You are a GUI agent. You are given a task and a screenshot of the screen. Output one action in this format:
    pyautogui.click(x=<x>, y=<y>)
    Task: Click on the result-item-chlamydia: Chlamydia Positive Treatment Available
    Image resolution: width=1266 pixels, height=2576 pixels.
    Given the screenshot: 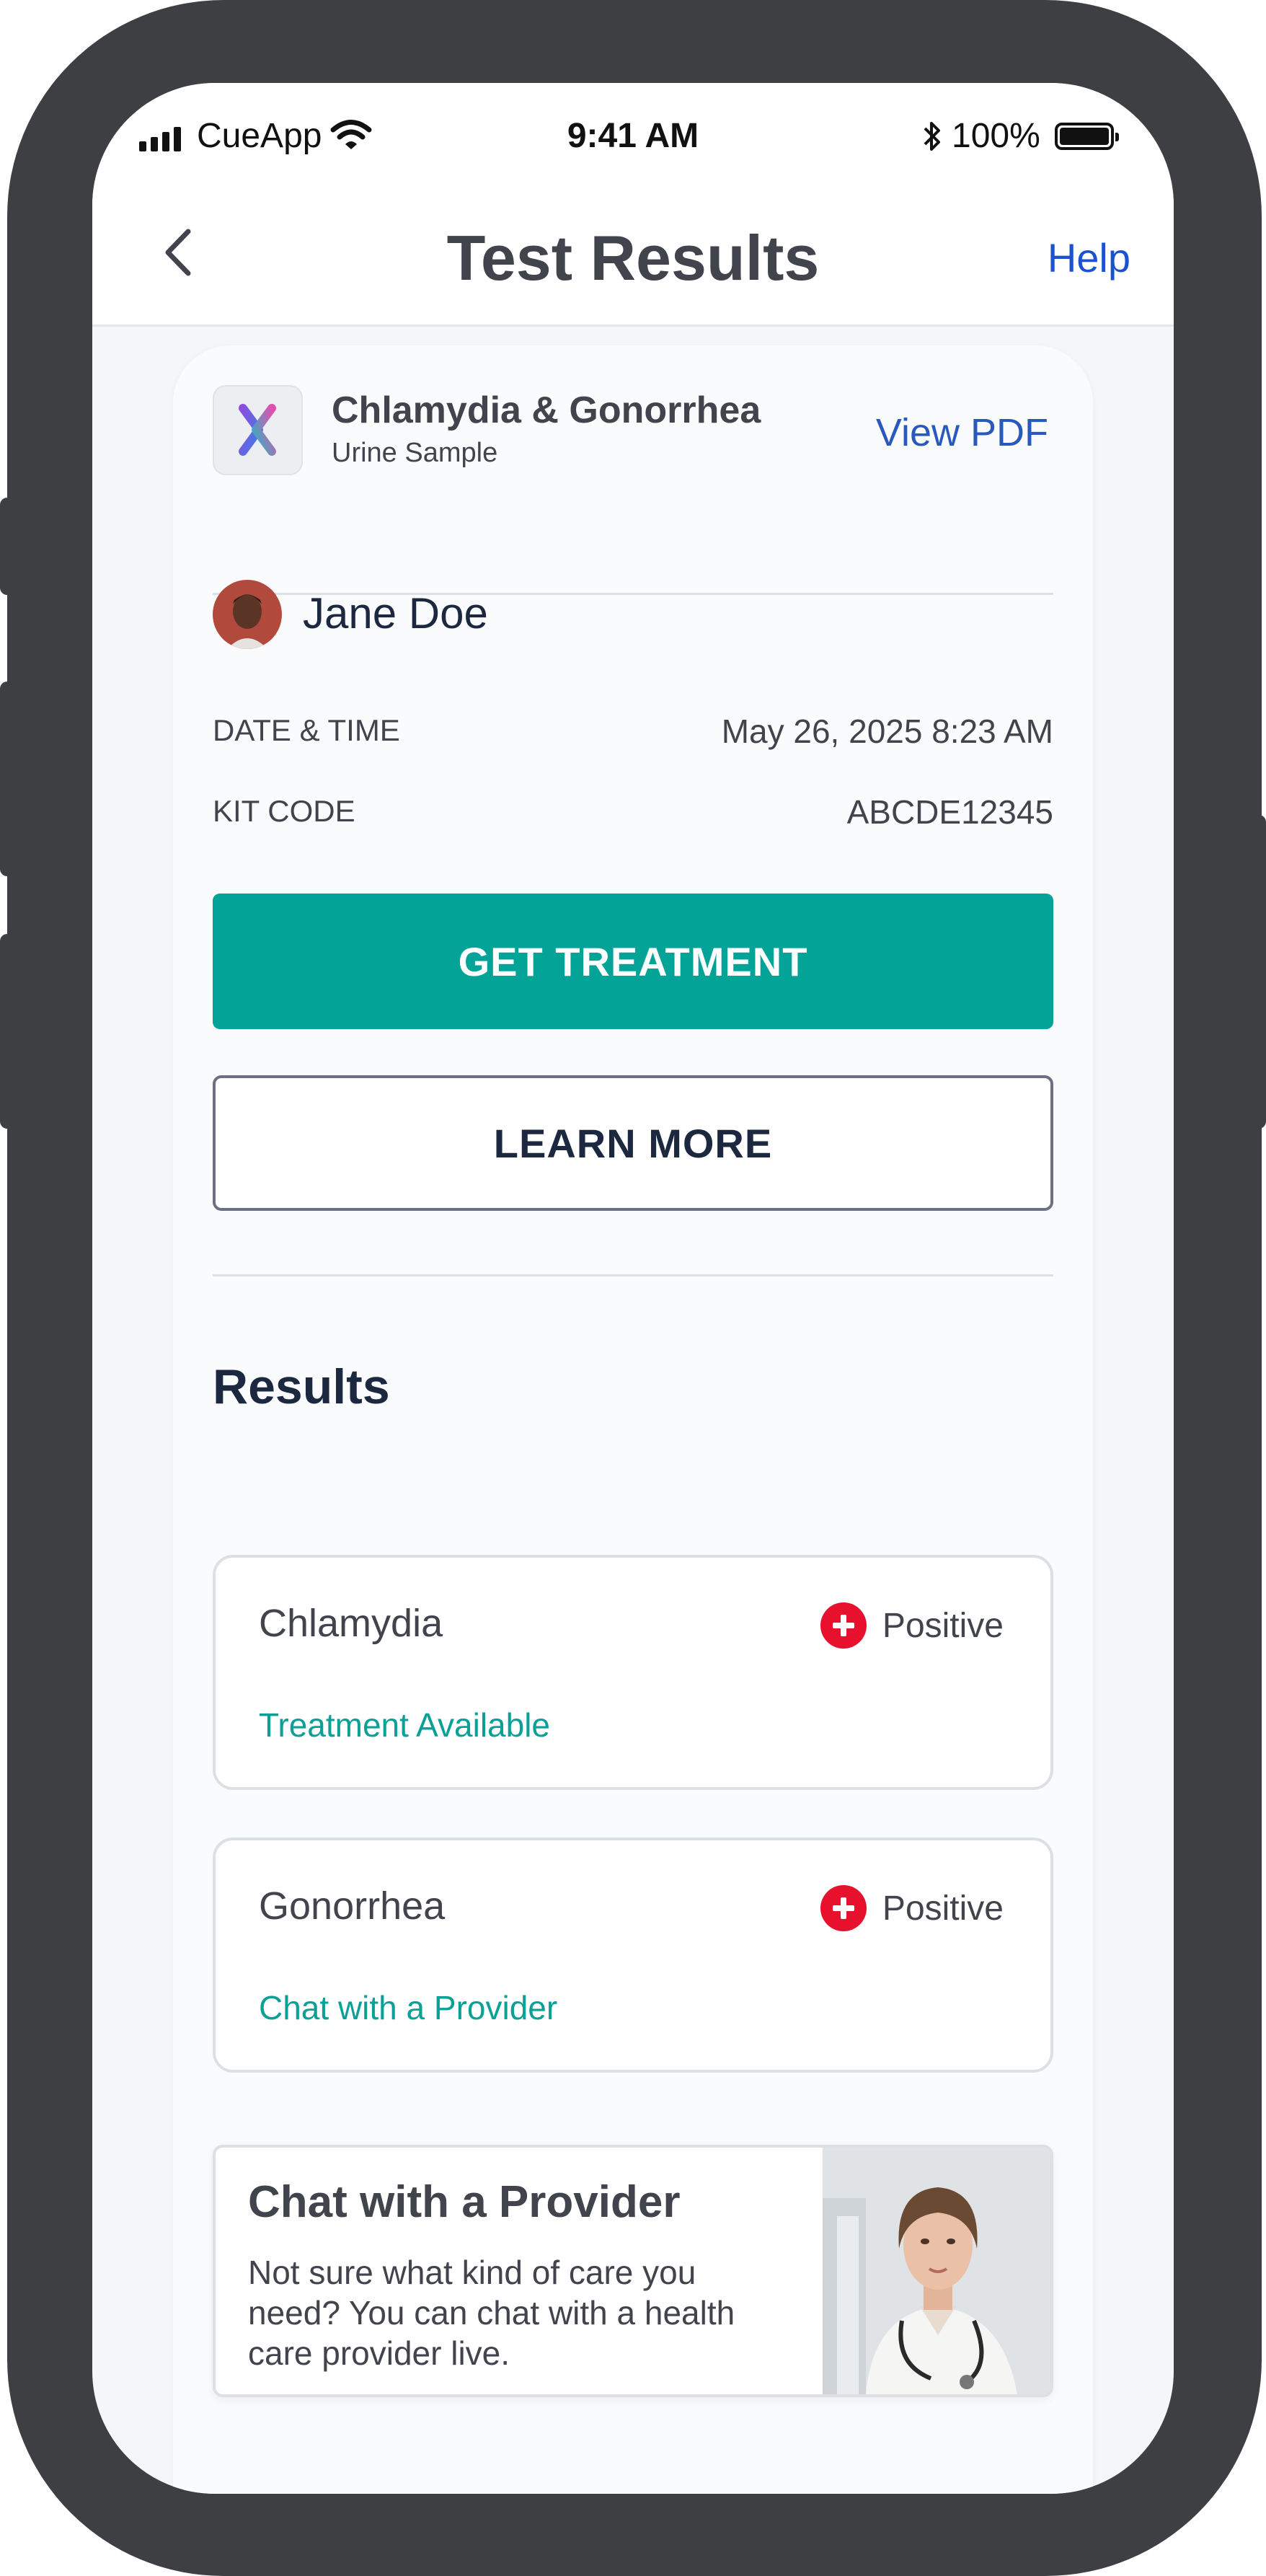 What is the action you would take?
    pyautogui.click(x=633, y=1672)
    